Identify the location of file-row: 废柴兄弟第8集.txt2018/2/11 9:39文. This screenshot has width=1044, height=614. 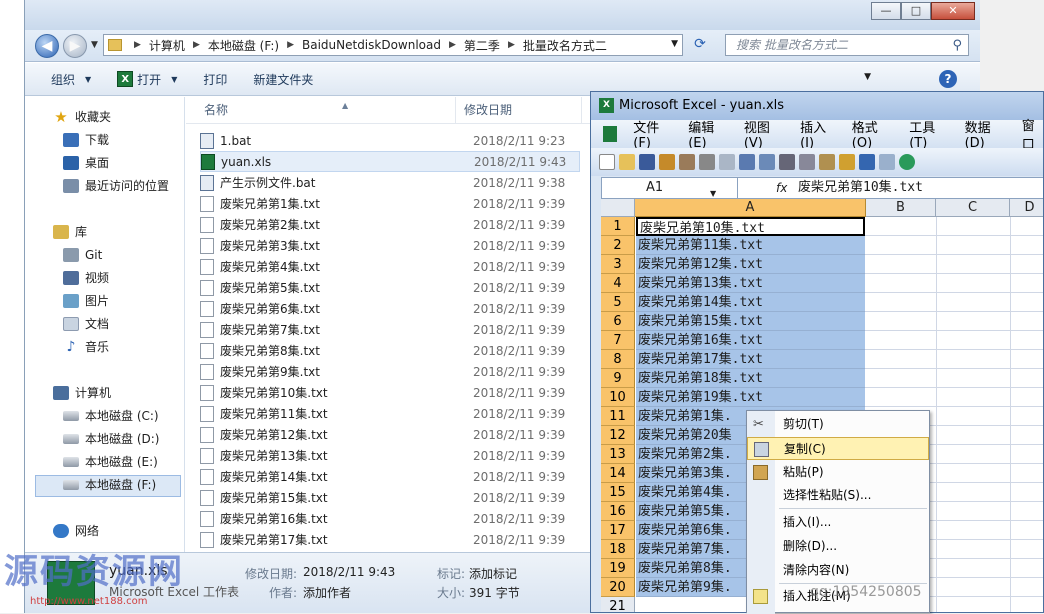
(404, 350).